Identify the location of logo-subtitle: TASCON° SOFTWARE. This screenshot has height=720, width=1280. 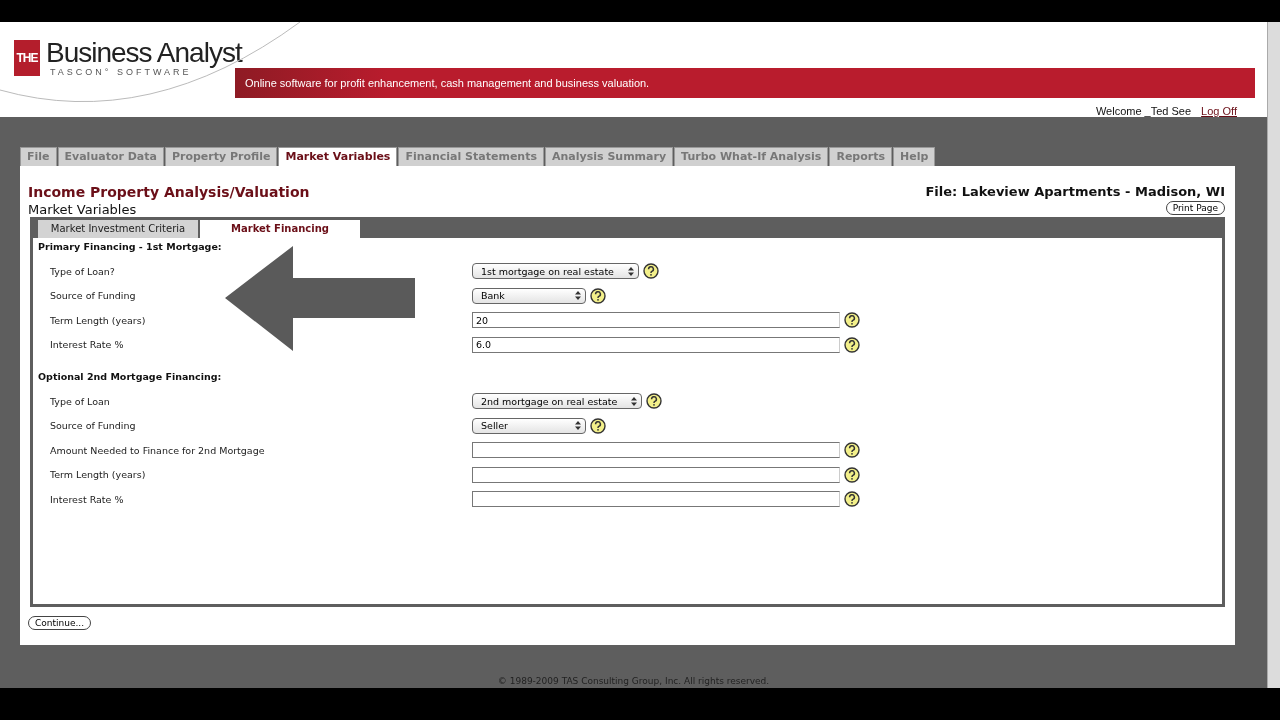
(121, 72).